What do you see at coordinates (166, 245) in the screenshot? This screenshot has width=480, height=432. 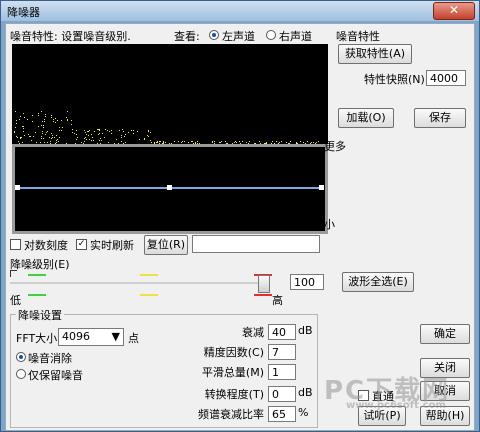 I see `reset-button: 复位(R)` at bounding box center [166, 245].